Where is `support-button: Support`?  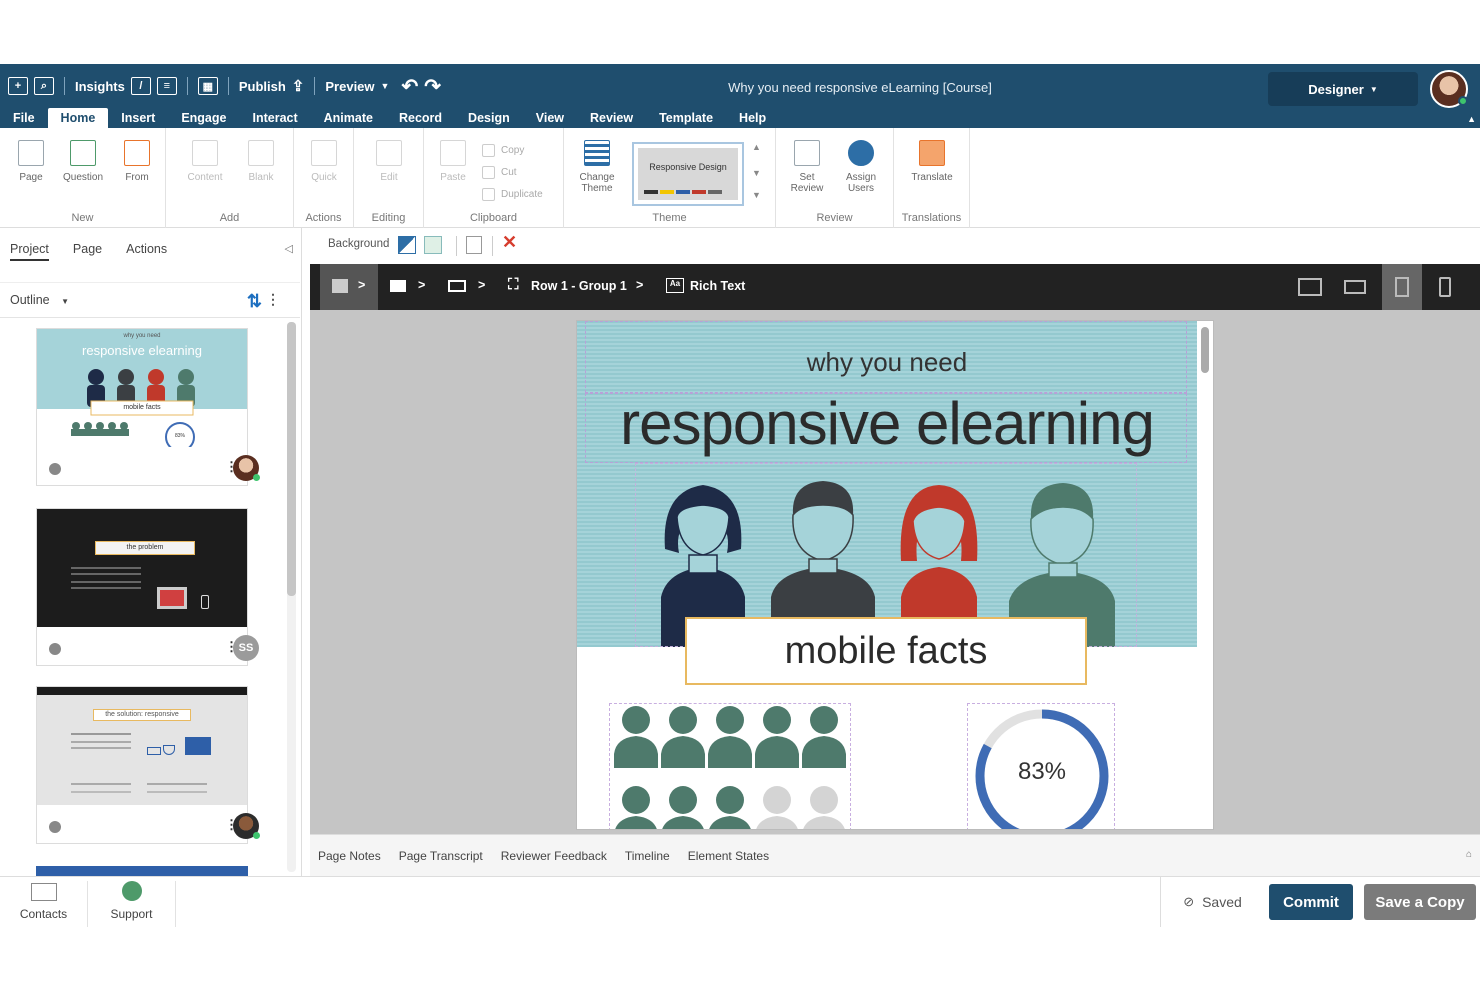
support-button: Support is located at coordinates (132, 904).